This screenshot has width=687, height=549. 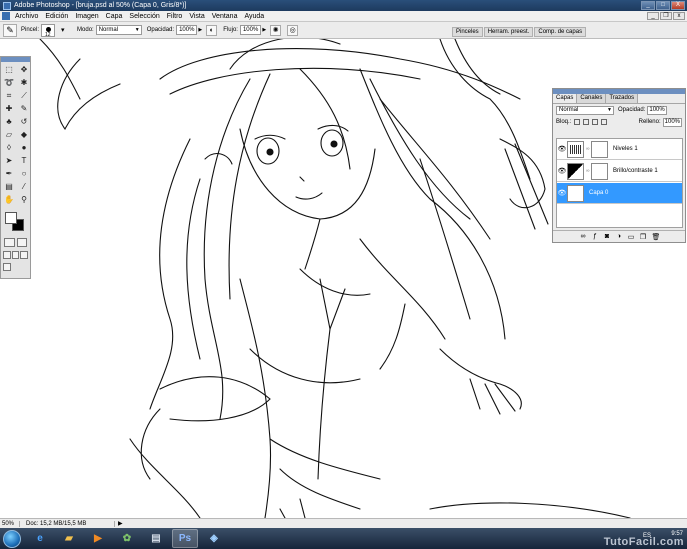 What do you see at coordinates (156, 538) in the screenshot?
I see `app-icon: ▤` at bounding box center [156, 538].